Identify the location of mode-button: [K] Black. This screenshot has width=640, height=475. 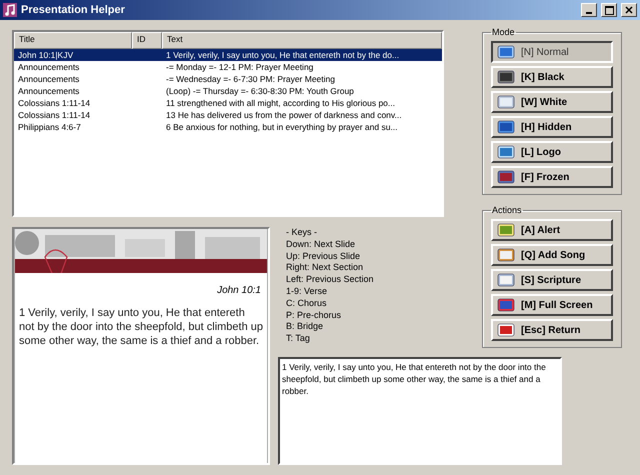
(552, 77).